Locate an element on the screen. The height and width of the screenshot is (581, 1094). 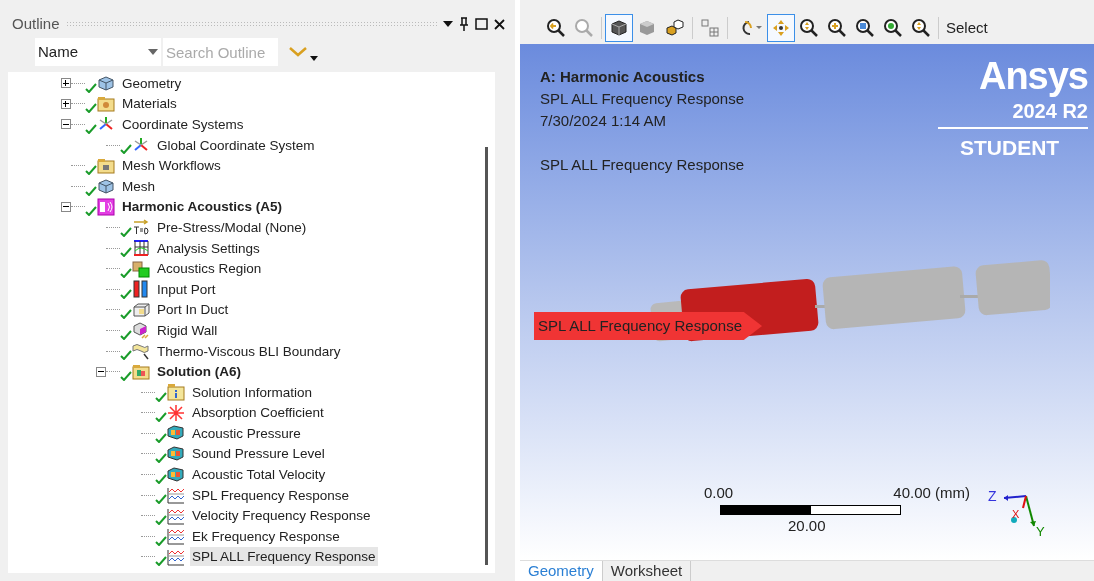
axis-label: Z is located at coordinates (992, 496).